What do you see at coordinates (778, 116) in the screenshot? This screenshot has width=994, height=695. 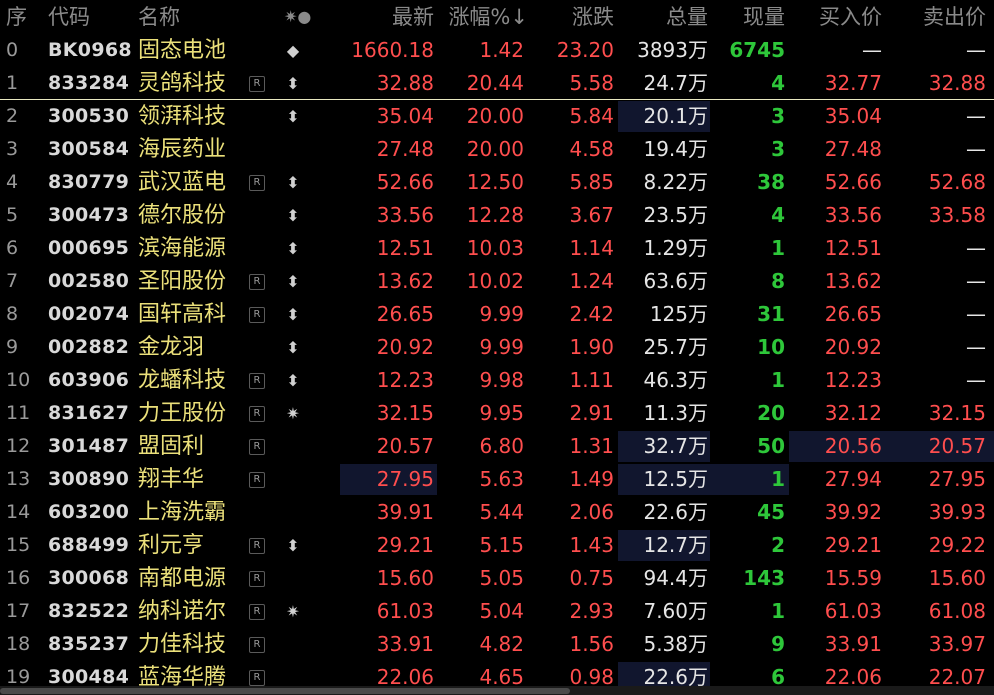 I see `current-volume: 3` at bounding box center [778, 116].